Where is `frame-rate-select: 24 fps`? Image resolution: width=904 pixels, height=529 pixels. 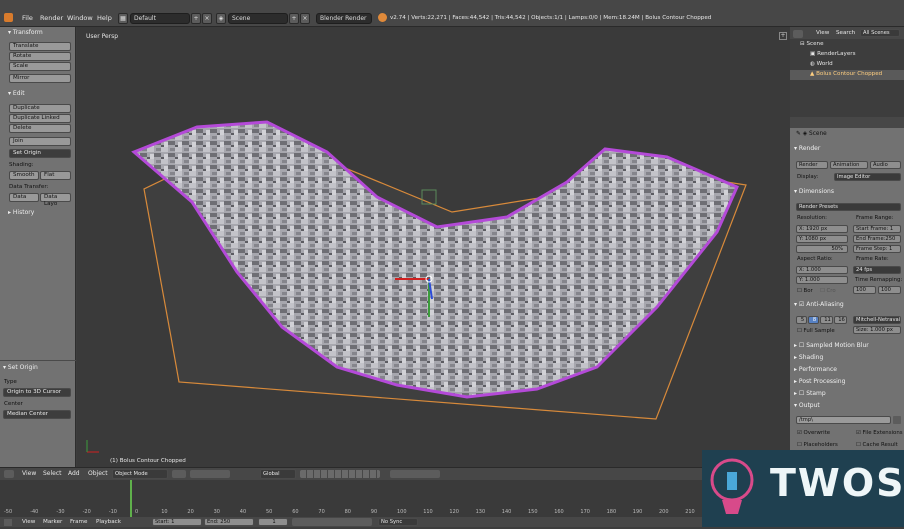
frame-rate-select: 24 fps is located at coordinates (877, 270).